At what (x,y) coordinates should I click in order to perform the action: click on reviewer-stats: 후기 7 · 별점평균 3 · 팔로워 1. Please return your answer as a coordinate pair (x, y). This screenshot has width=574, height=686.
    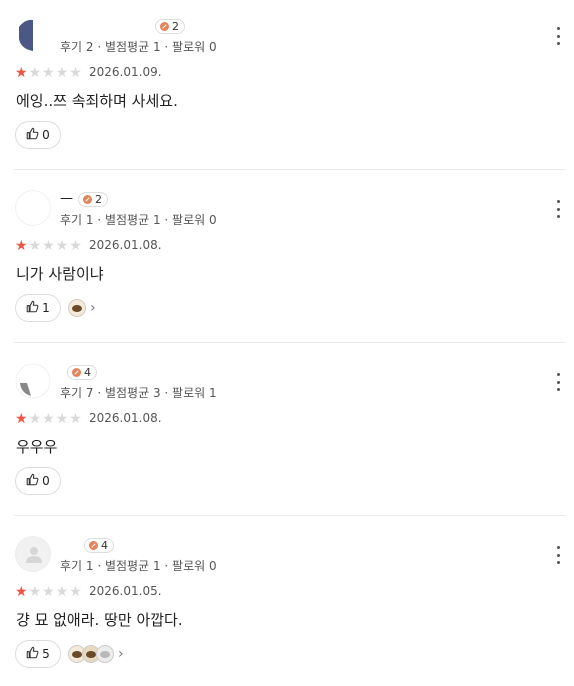
    Looking at the image, I should click on (138, 393).